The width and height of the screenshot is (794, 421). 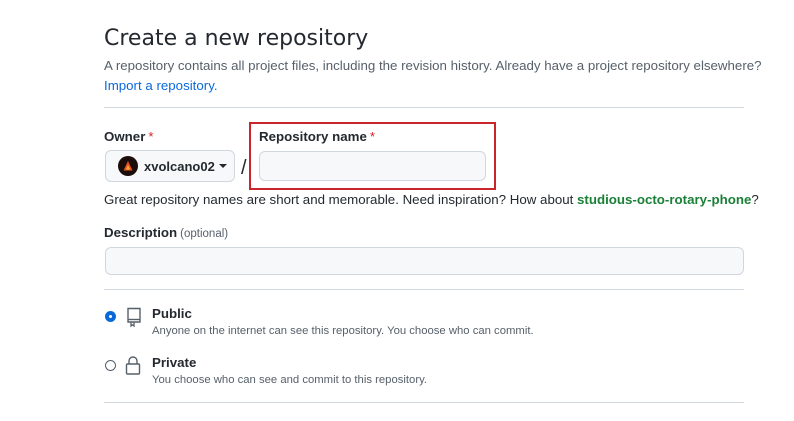 I want to click on import-repository-link: Import a repository., so click(x=161, y=85).